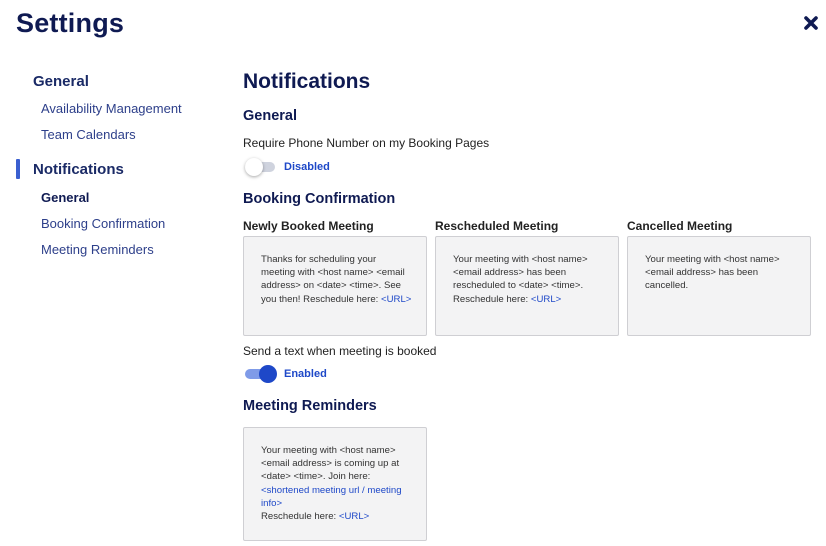 The height and width of the screenshot is (546, 826). I want to click on sidebar-item-availability-management: Availability Management, so click(111, 108).